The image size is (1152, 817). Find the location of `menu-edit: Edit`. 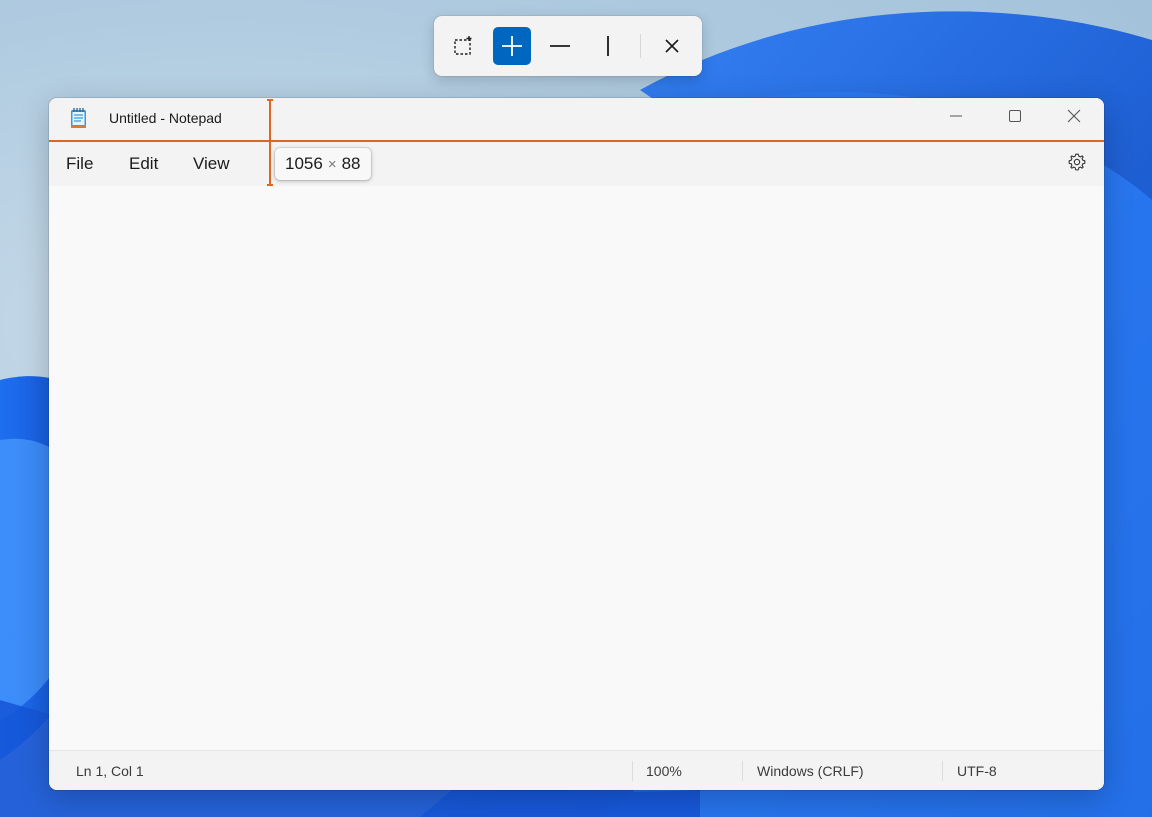

menu-edit: Edit is located at coordinates (143, 164).